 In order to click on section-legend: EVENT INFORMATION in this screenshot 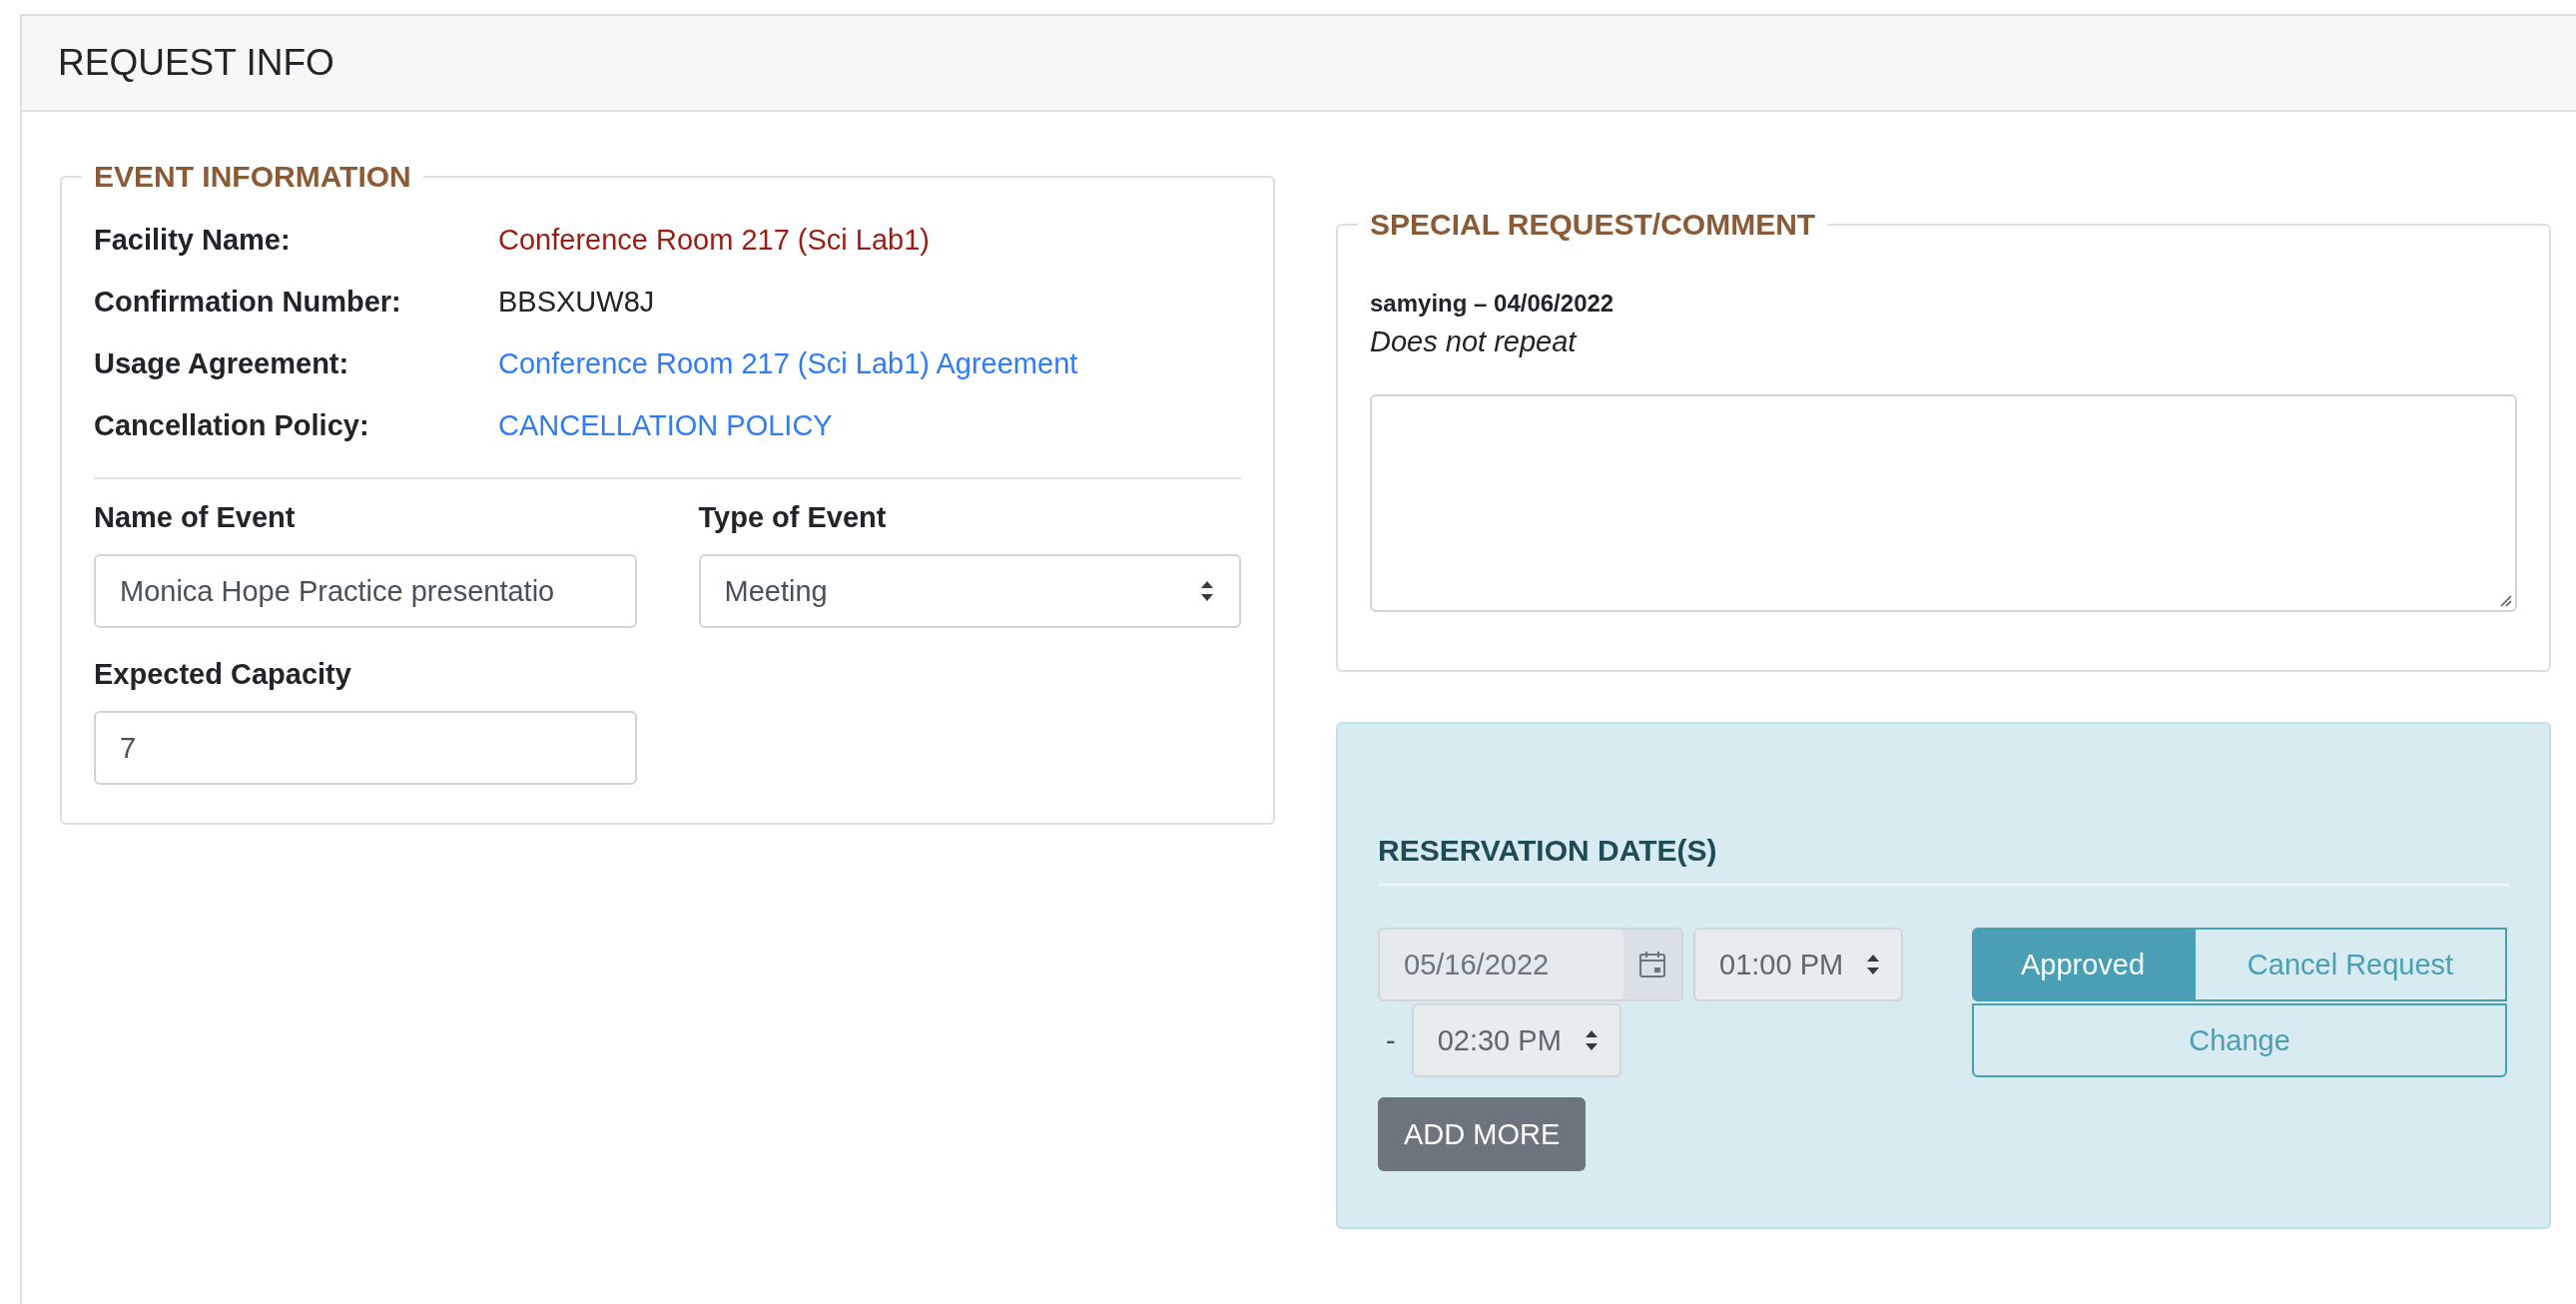, I will do `click(252, 177)`.